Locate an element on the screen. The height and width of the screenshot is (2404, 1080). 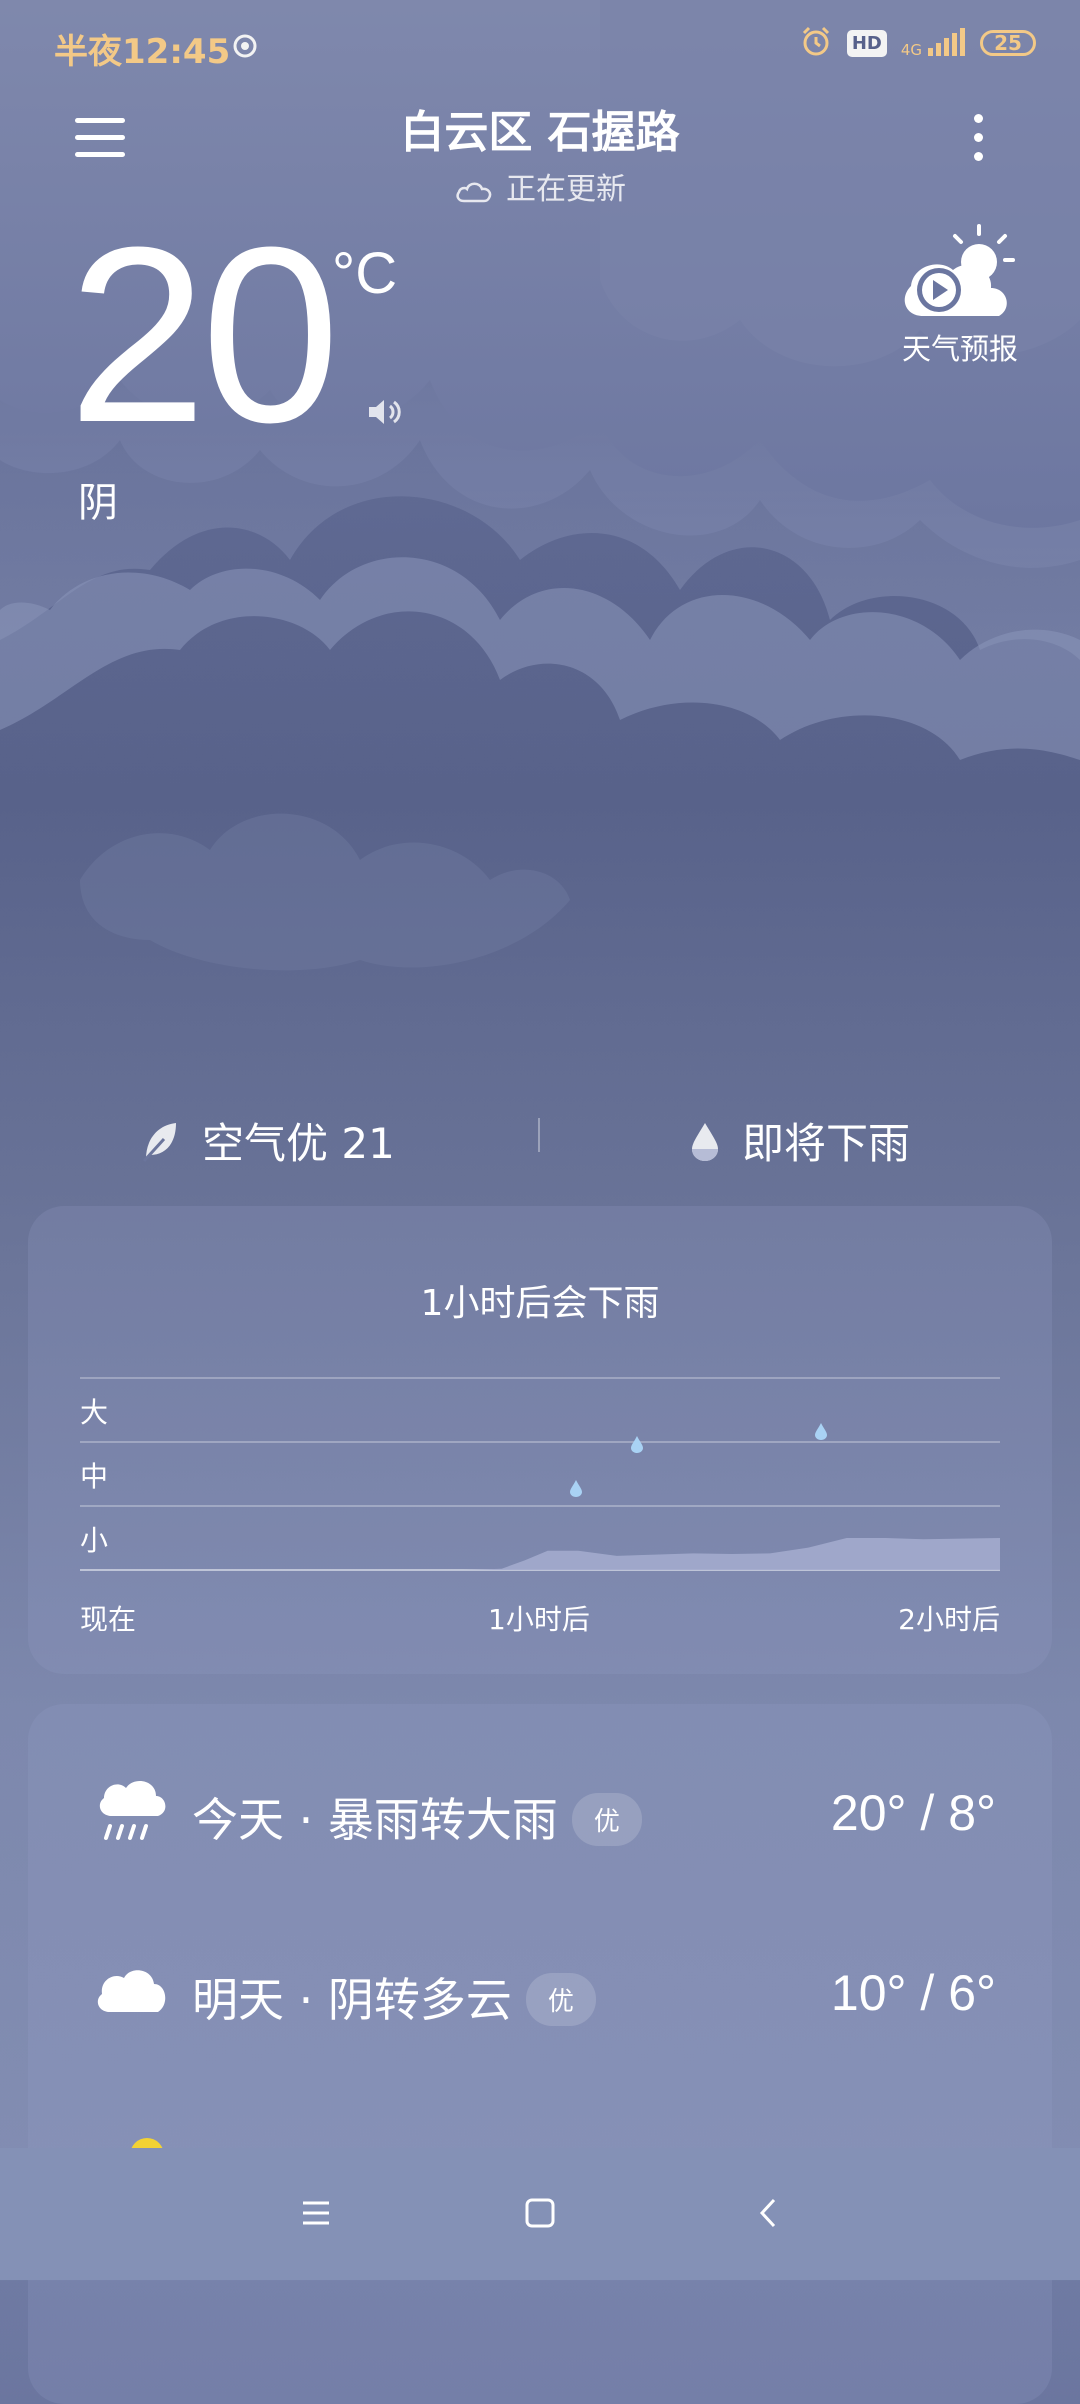
leaf-icon is located at coordinates (159, 1142).